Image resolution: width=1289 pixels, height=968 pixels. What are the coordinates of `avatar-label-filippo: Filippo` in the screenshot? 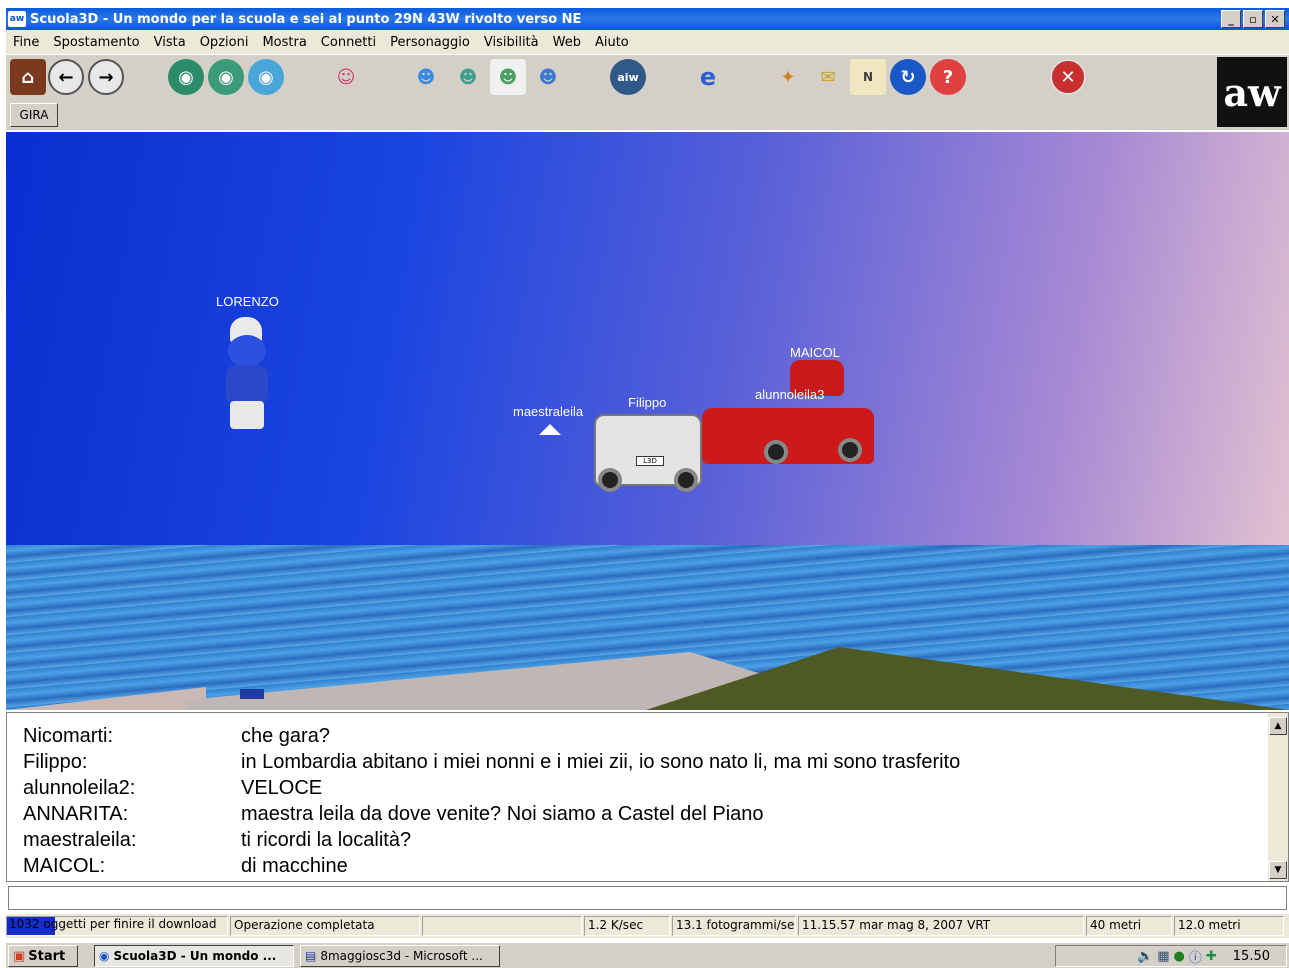 It's located at (647, 402).